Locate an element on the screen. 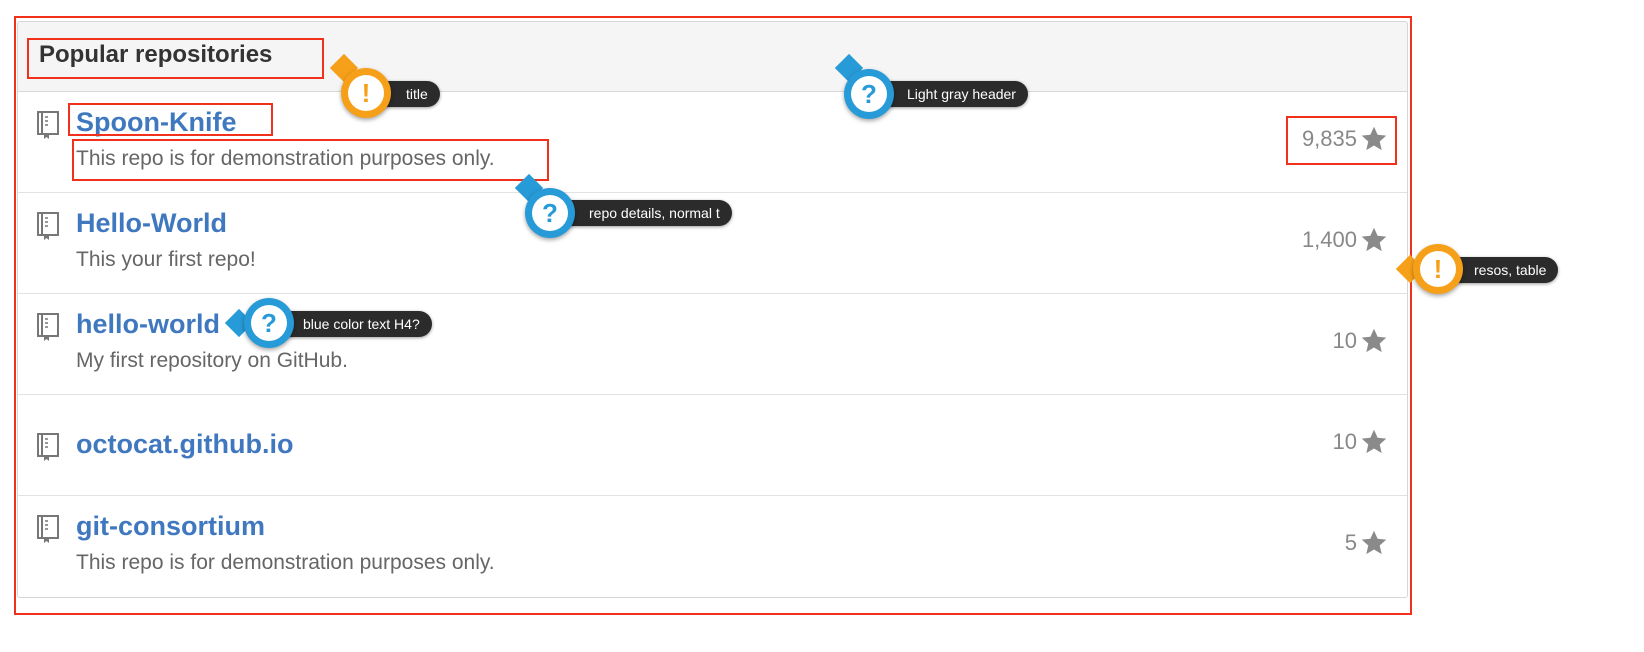  repo-row: octocat.github.io 10 is located at coordinates (712, 445).